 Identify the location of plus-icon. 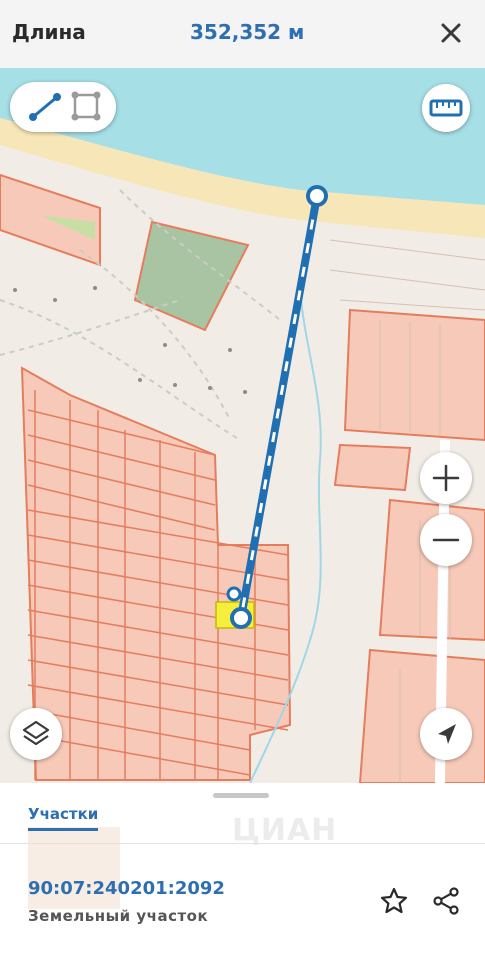
(446, 478).